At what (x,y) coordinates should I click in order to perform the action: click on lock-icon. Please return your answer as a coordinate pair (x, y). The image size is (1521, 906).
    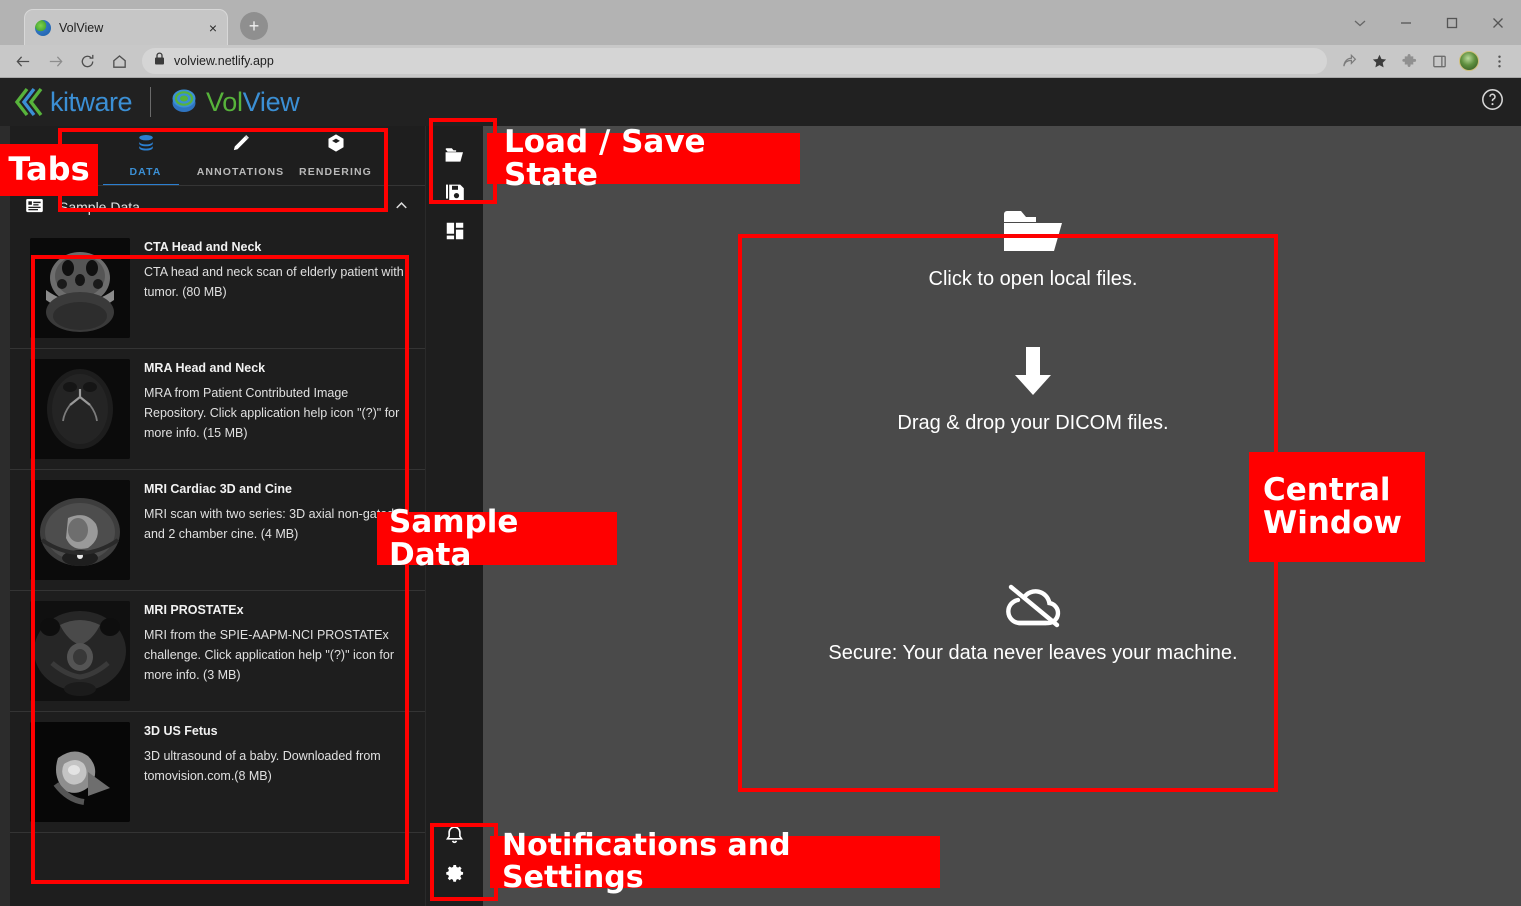
    Looking at the image, I should click on (159, 61).